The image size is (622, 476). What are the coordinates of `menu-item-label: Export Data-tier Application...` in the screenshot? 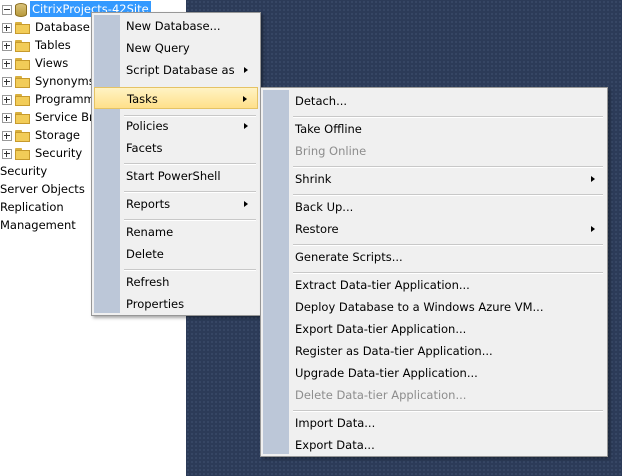 It's located at (381, 329).